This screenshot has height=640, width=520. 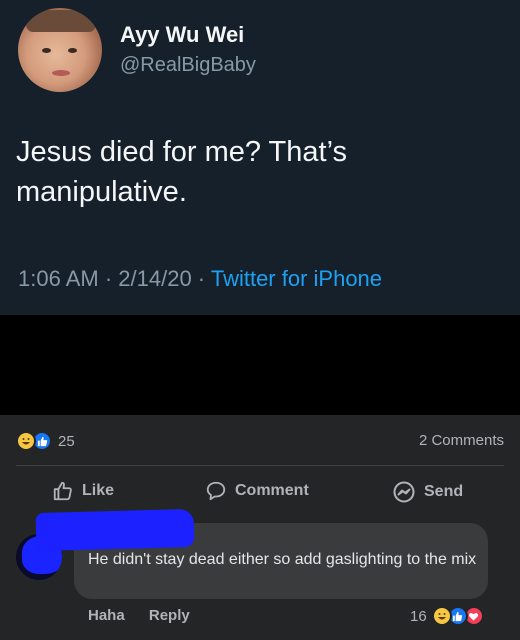 I want to click on comment-reaction-summary: 16, so click(x=447, y=616).